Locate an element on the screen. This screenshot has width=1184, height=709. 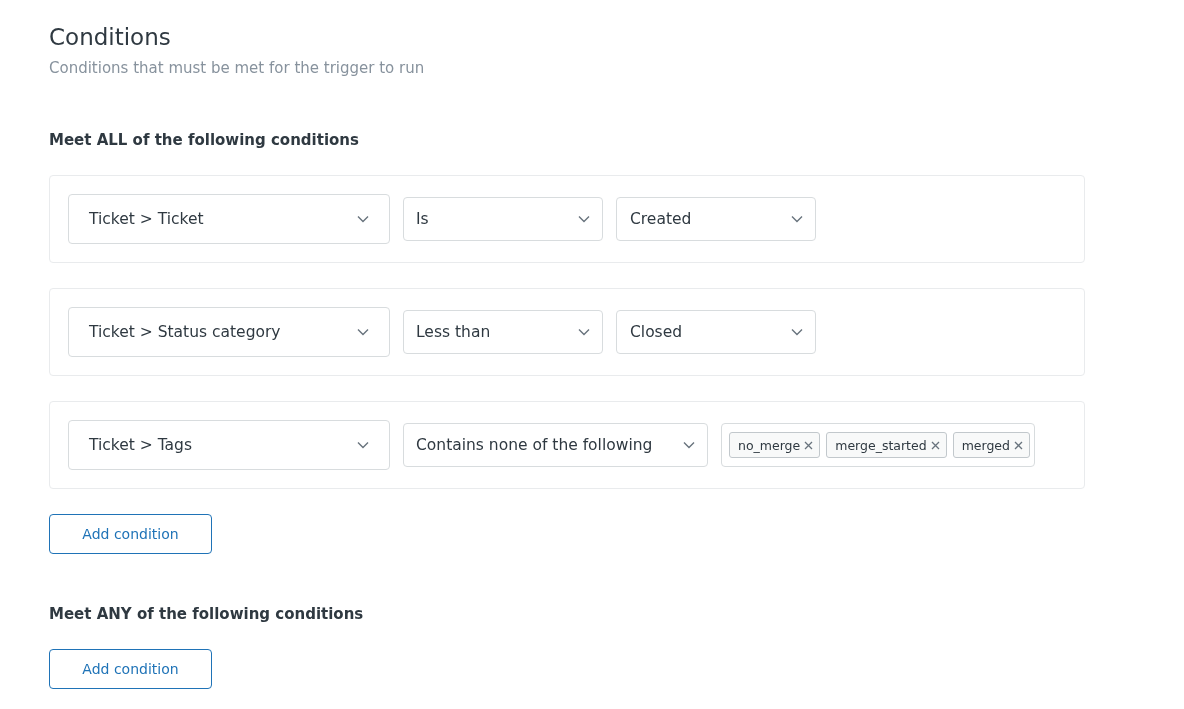
operator-dropdown: Contains none of the following is located at coordinates (555, 445).